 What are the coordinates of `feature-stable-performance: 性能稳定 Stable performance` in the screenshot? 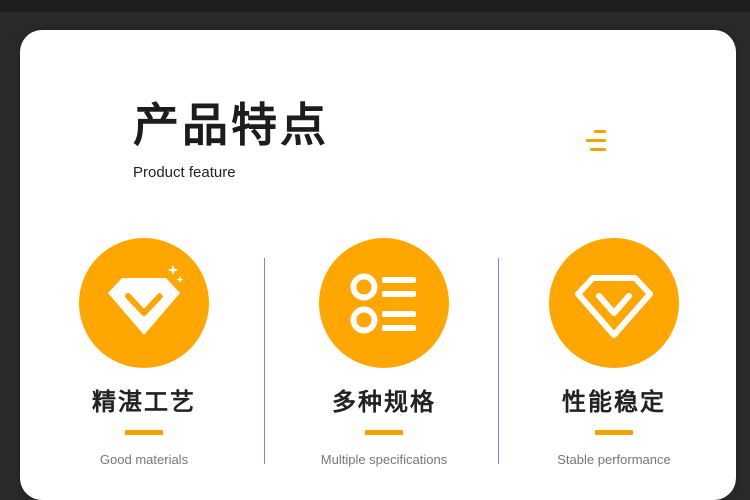 It's located at (614, 352).